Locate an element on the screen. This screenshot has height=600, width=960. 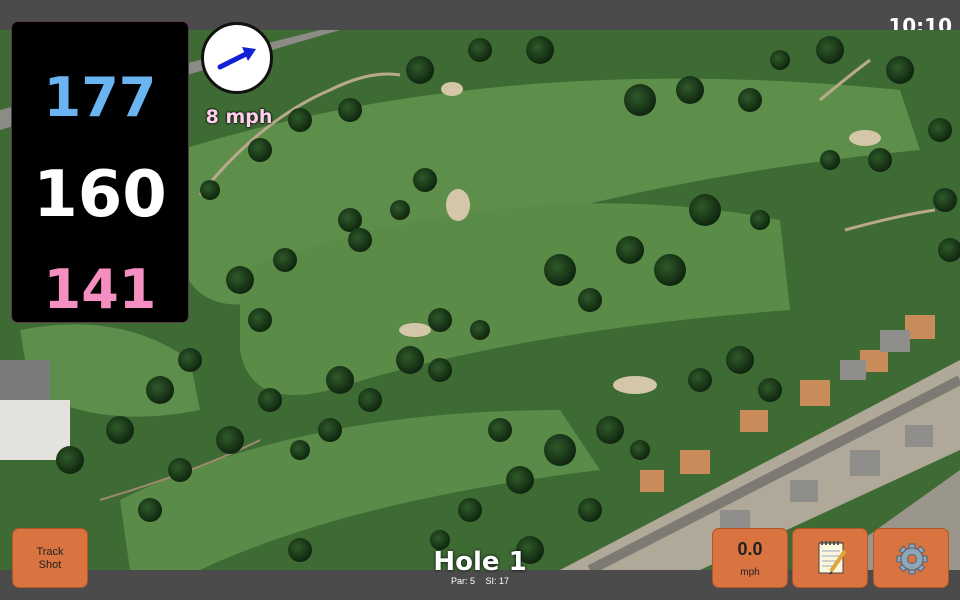
hole-stroke-index: SI: 17 is located at coordinates (497, 581).